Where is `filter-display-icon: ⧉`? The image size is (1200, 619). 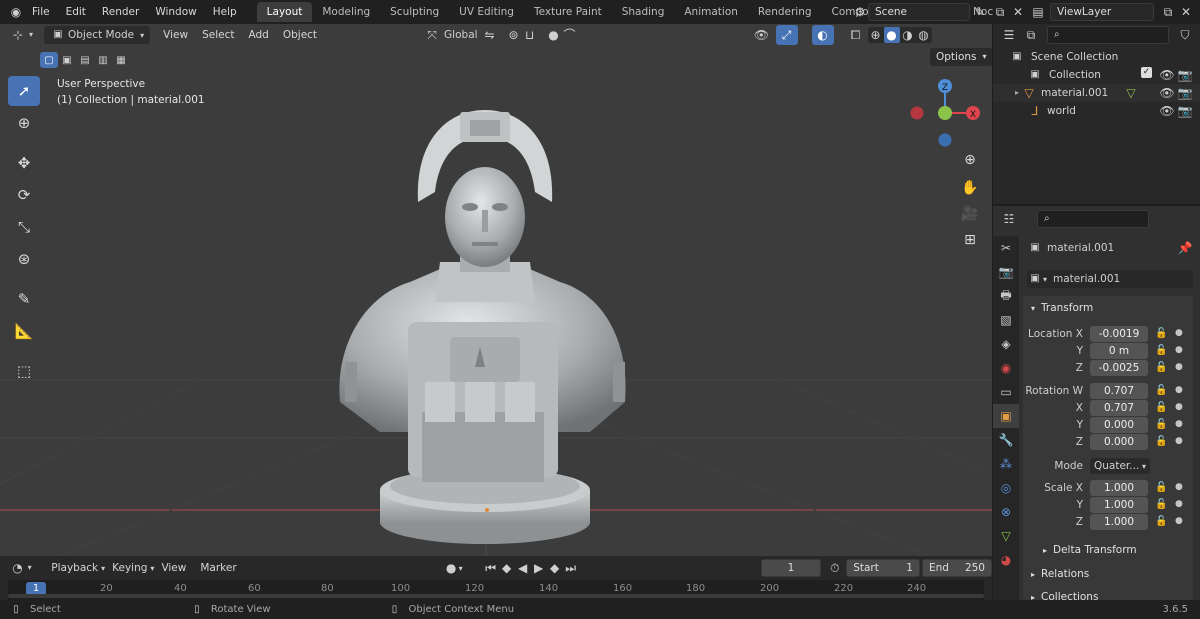 filter-display-icon: ⧉ is located at coordinates (1031, 35).